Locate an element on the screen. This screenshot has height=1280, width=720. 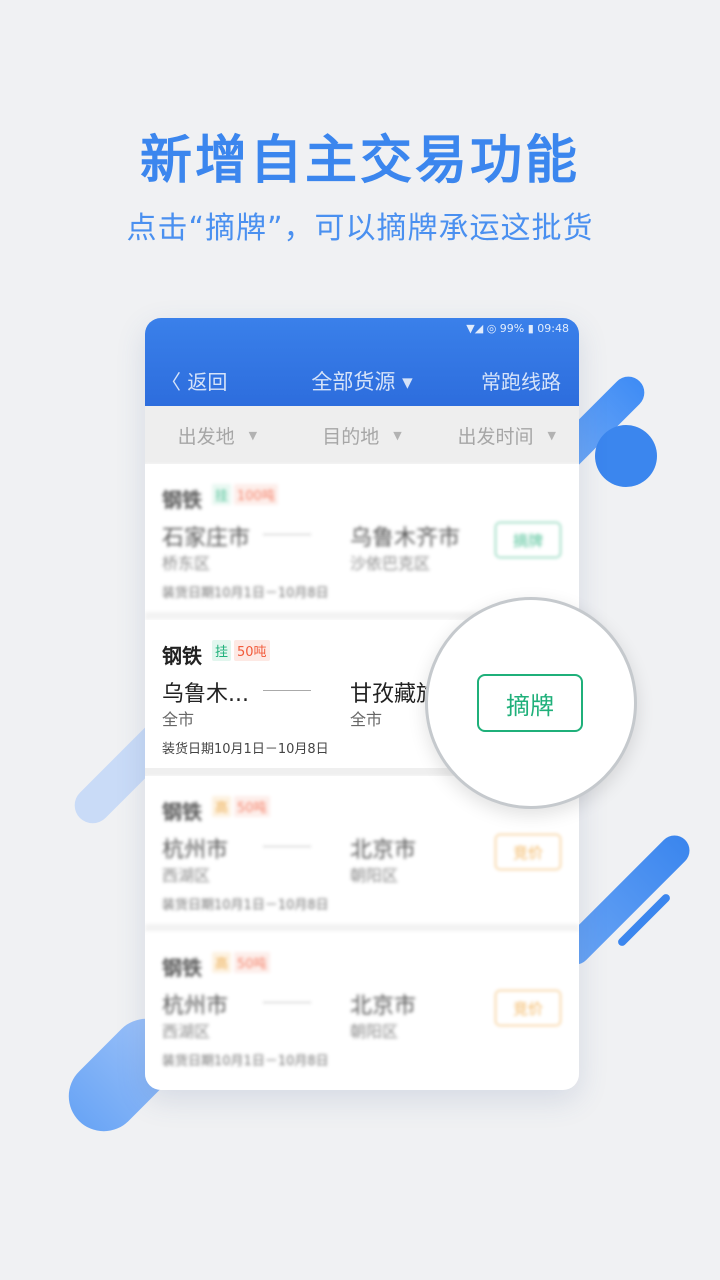
magnifier-callout: 摘牌 is located at coordinates (531, 703).